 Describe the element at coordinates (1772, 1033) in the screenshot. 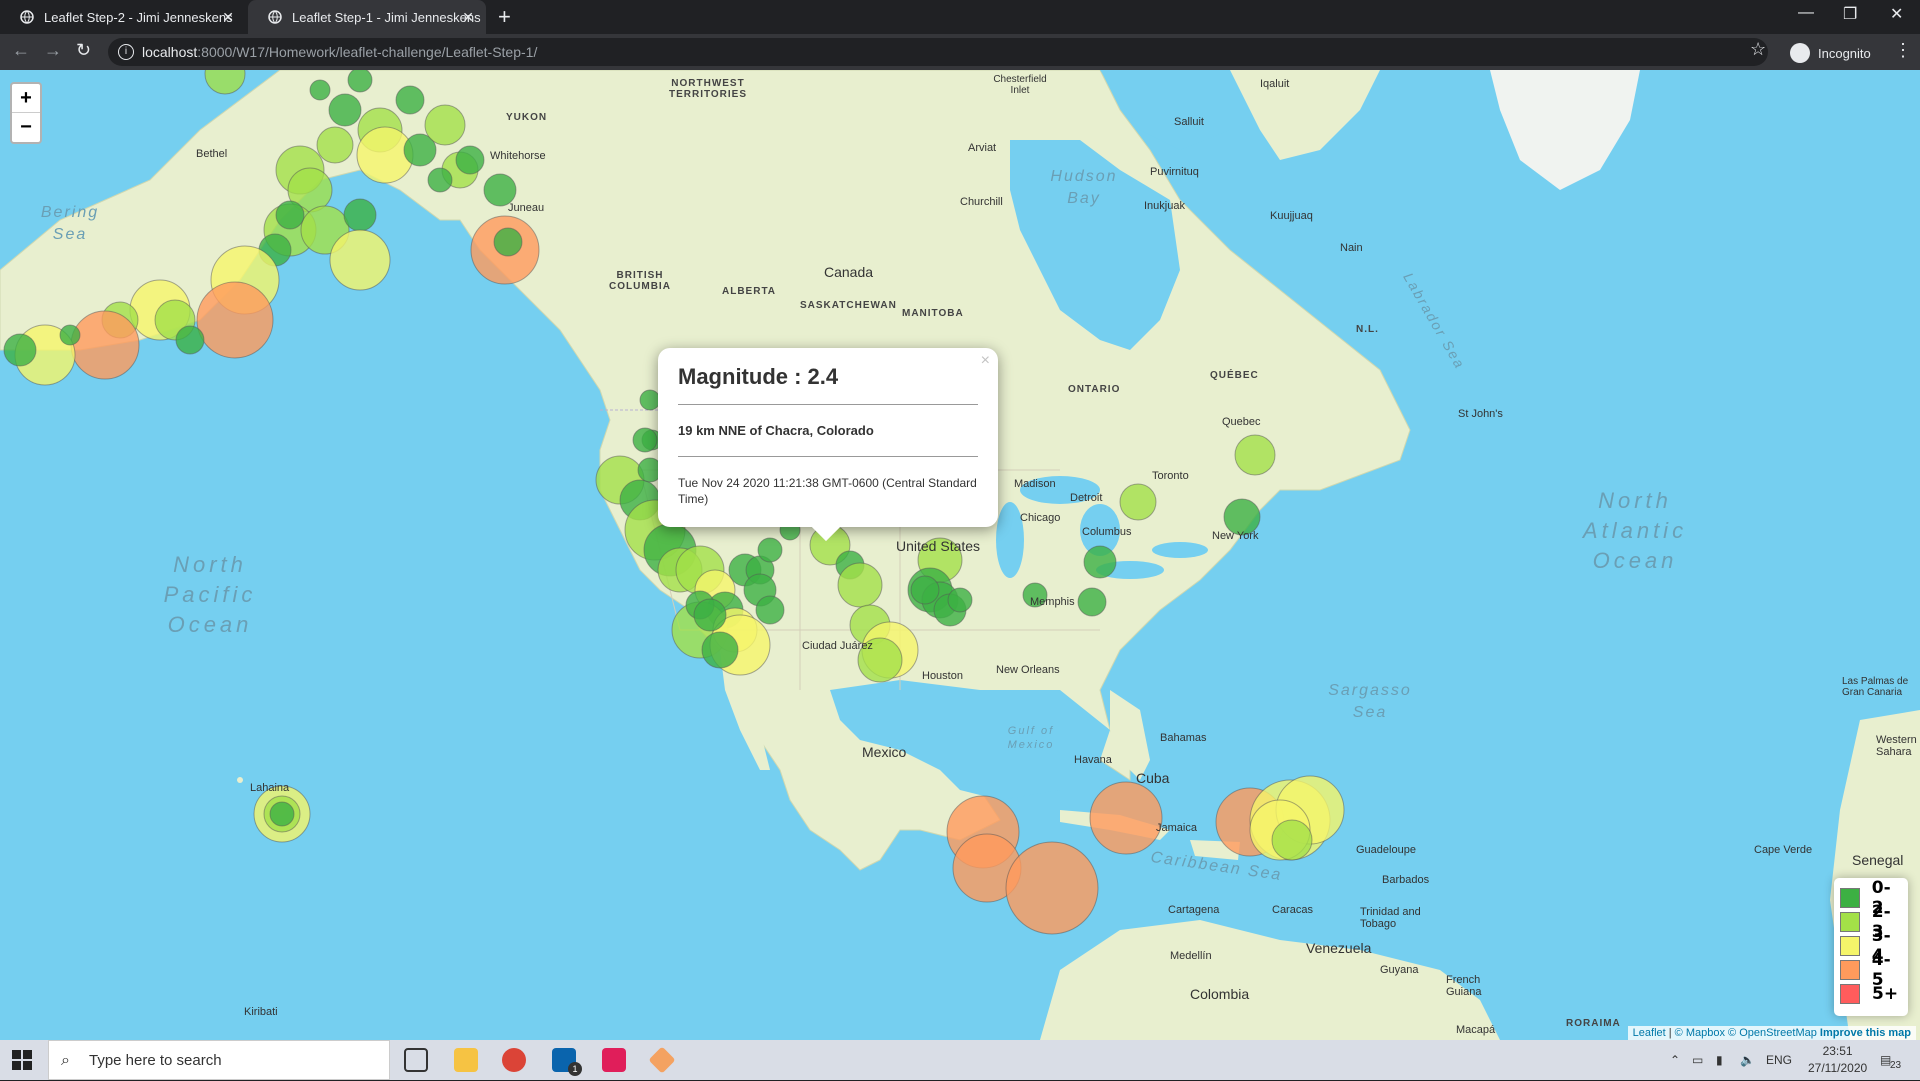

I see `osm-link: © OpenStreetMap` at that location.